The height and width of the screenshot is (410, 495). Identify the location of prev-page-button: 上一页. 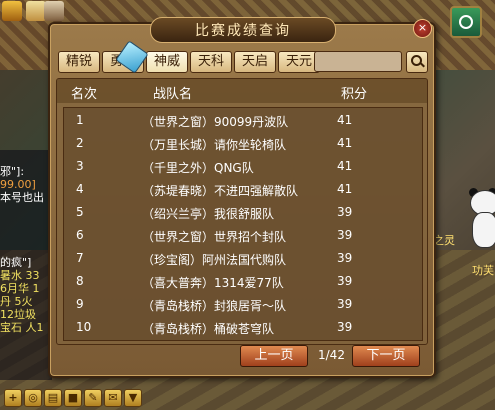
(274, 356).